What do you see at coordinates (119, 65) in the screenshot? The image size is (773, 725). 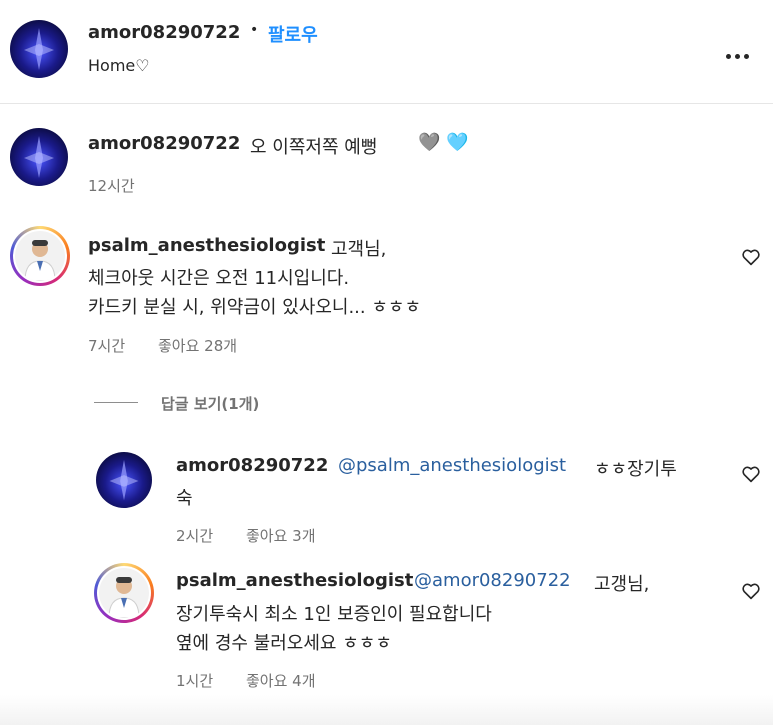 I see `location-label: Home♡` at bounding box center [119, 65].